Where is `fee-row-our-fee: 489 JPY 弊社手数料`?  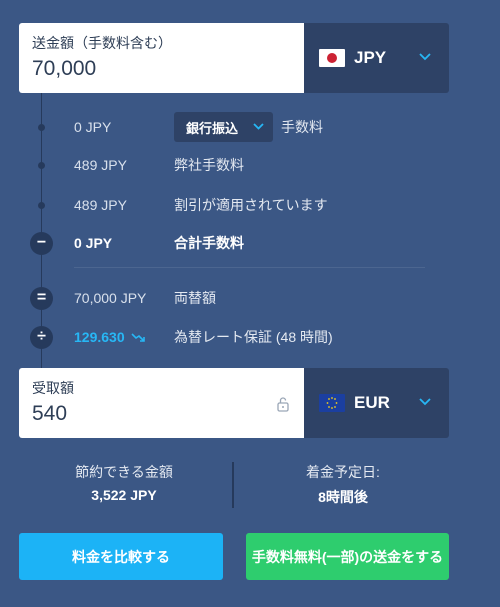 fee-row-our-fee: 489 JPY 弊社手数料 is located at coordinates (250, 165).